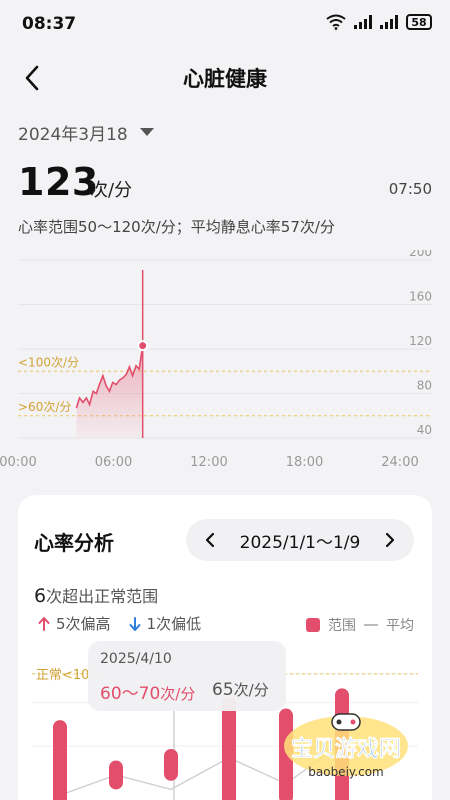 The width and height of the screenshot is (450, 800). Describe the element at coordinates (74, 543) in the screenshot. I see `analysis-title: 心率分析` at that location.